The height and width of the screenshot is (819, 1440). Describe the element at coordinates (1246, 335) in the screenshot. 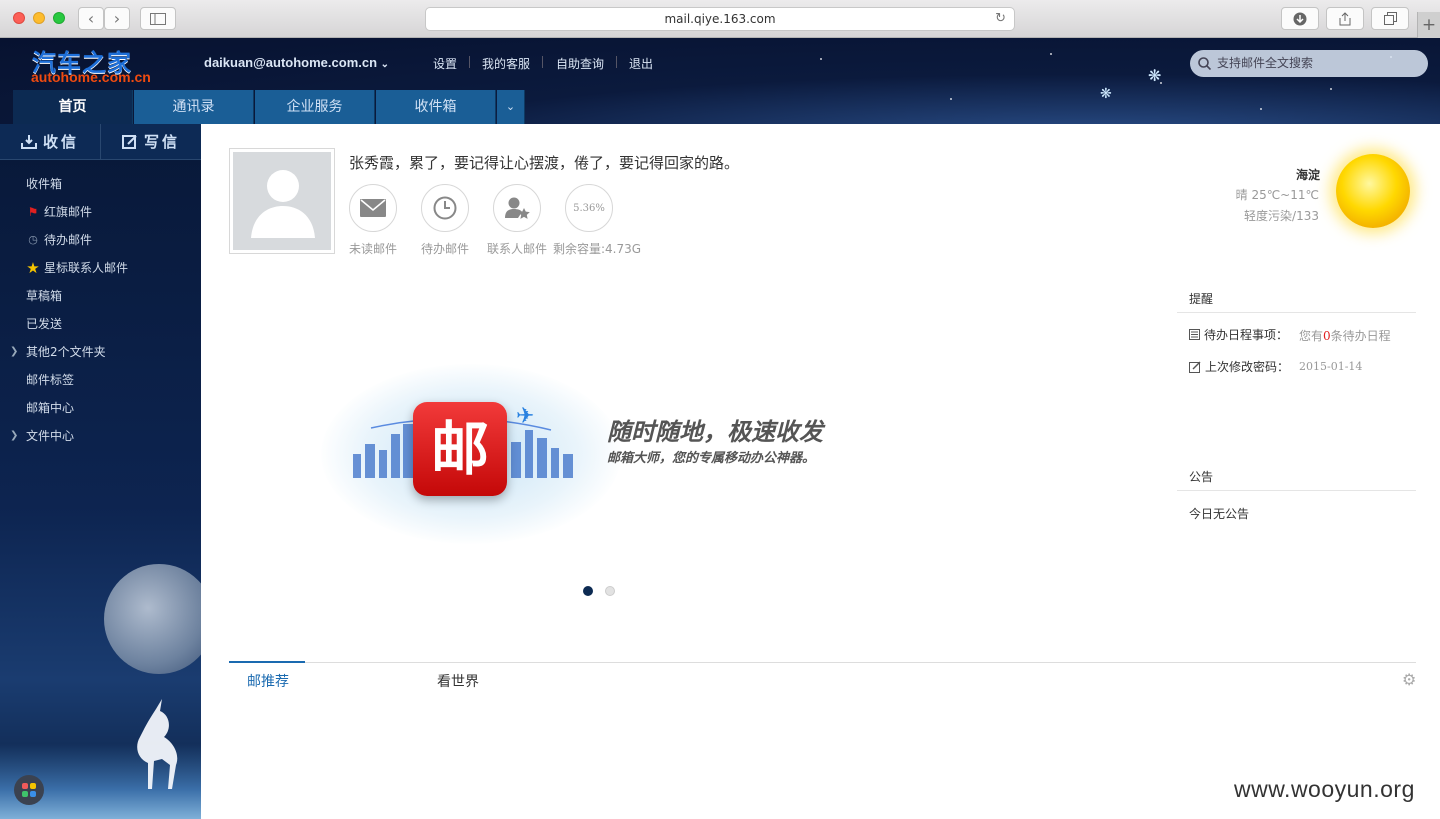

I see `todo-schedule-label: 待办日程事项：` at that location.